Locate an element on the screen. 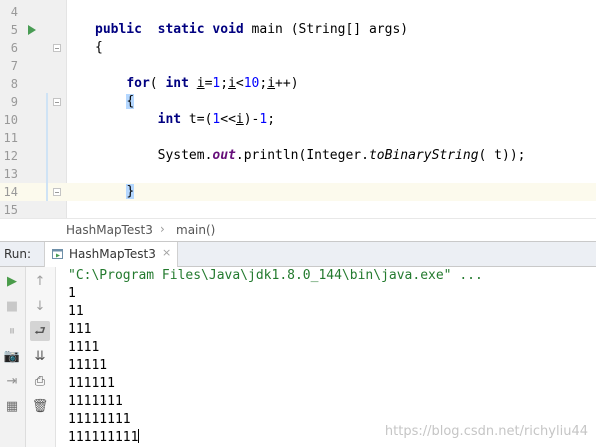 Image resolution: width=596 pixels, height=447 pixels. line-number: 13 is located at coordinates (10, 174).